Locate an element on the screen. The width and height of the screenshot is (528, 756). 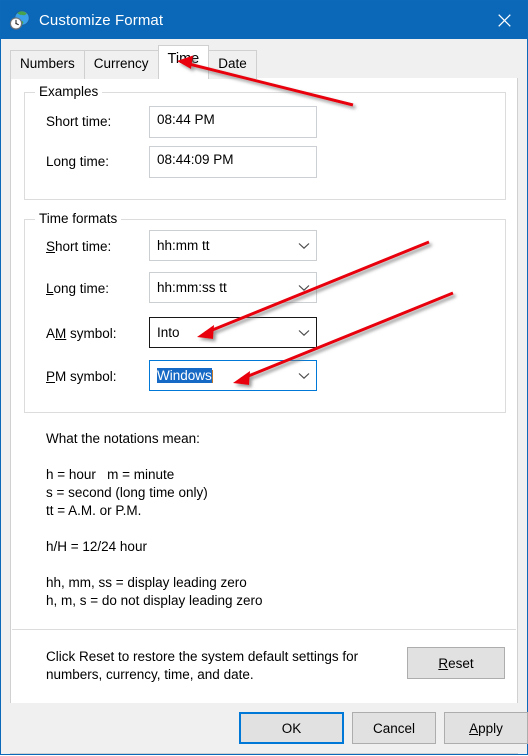
short-time-format-combobox: hh:mm tt is located at coordinates (233, 245).